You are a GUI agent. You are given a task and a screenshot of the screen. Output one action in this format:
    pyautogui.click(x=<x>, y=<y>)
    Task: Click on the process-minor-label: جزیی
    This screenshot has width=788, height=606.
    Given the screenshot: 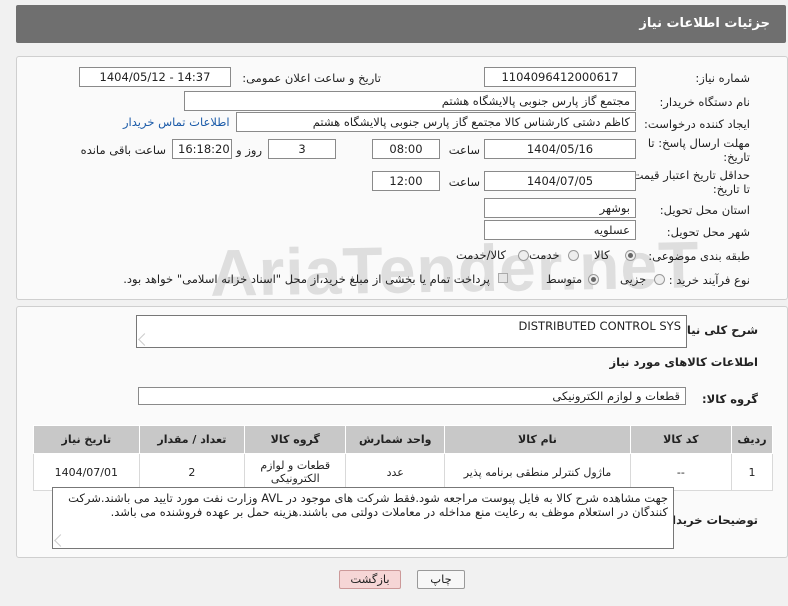 What is the action you would take?
    pyautogui.click(x=633, y=279)
    